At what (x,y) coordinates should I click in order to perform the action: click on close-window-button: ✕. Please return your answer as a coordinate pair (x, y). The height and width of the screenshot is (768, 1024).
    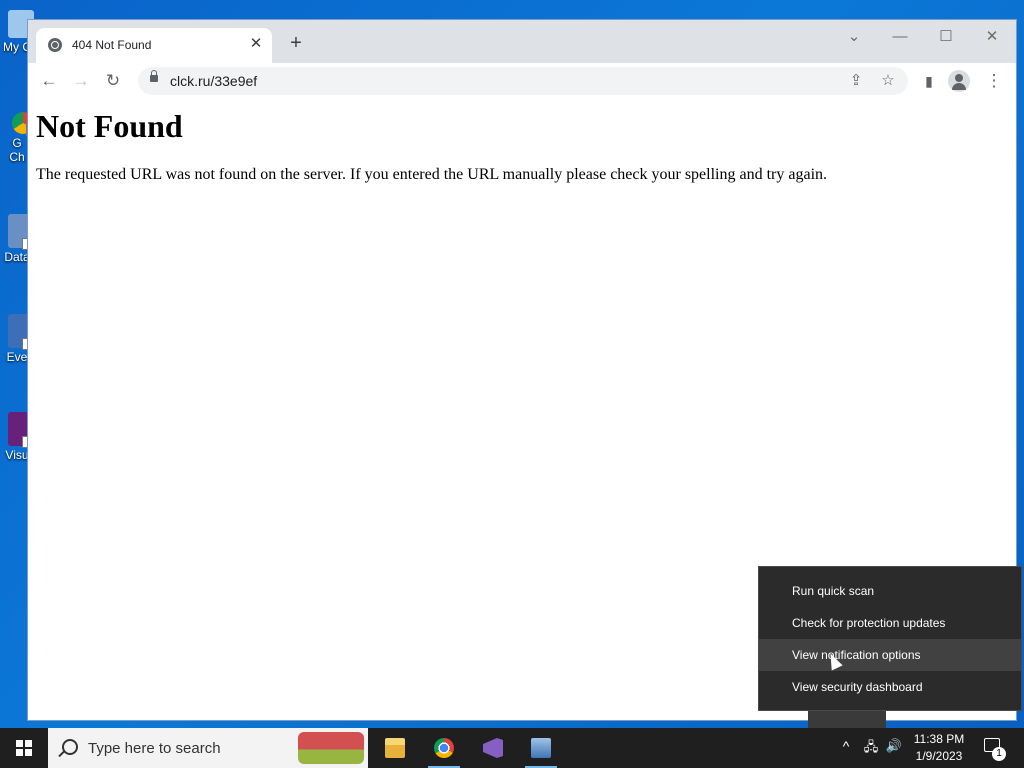
    Looking at the image, I should click on (992, 37).